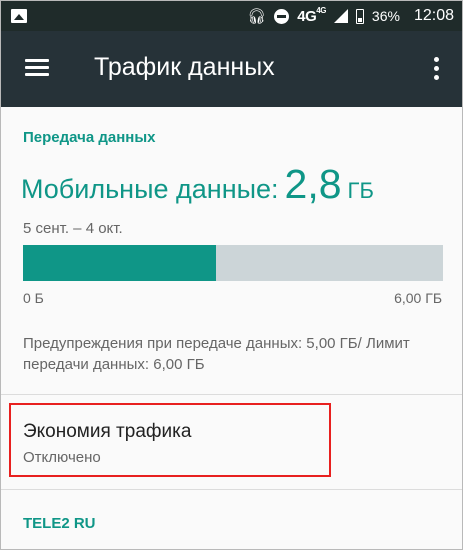  What do you see at coordinates (184, 67) in the screenshot?
I see `page-title: Трафик данных` at bounding box center [184, 67].